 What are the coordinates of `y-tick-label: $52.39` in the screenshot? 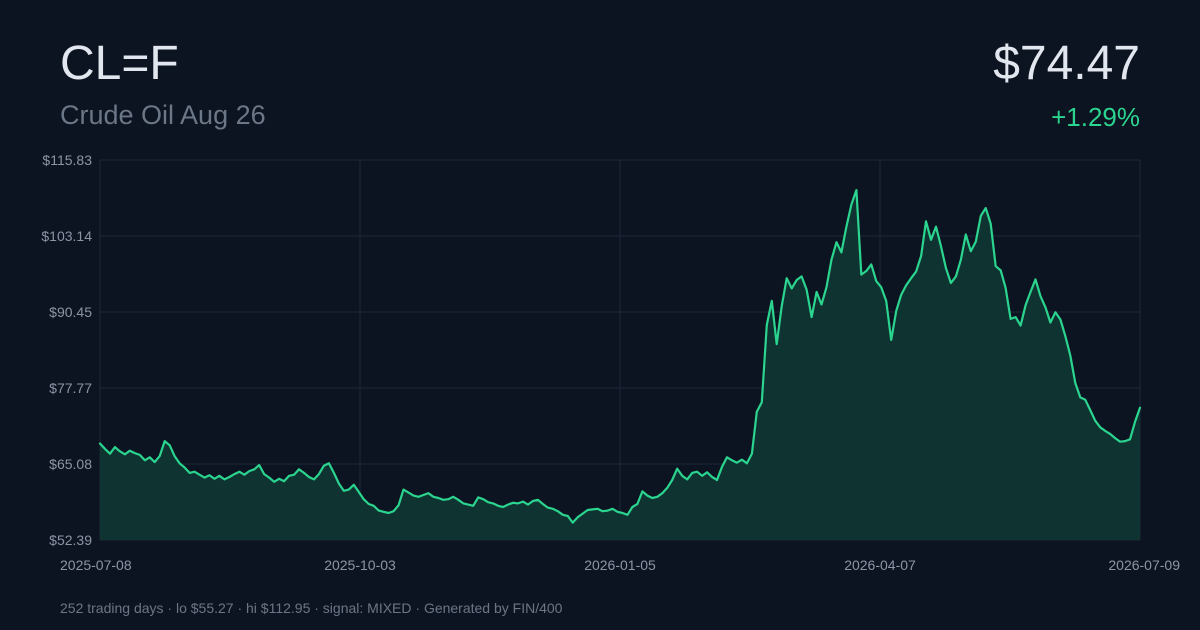 It's located at (70, 540).